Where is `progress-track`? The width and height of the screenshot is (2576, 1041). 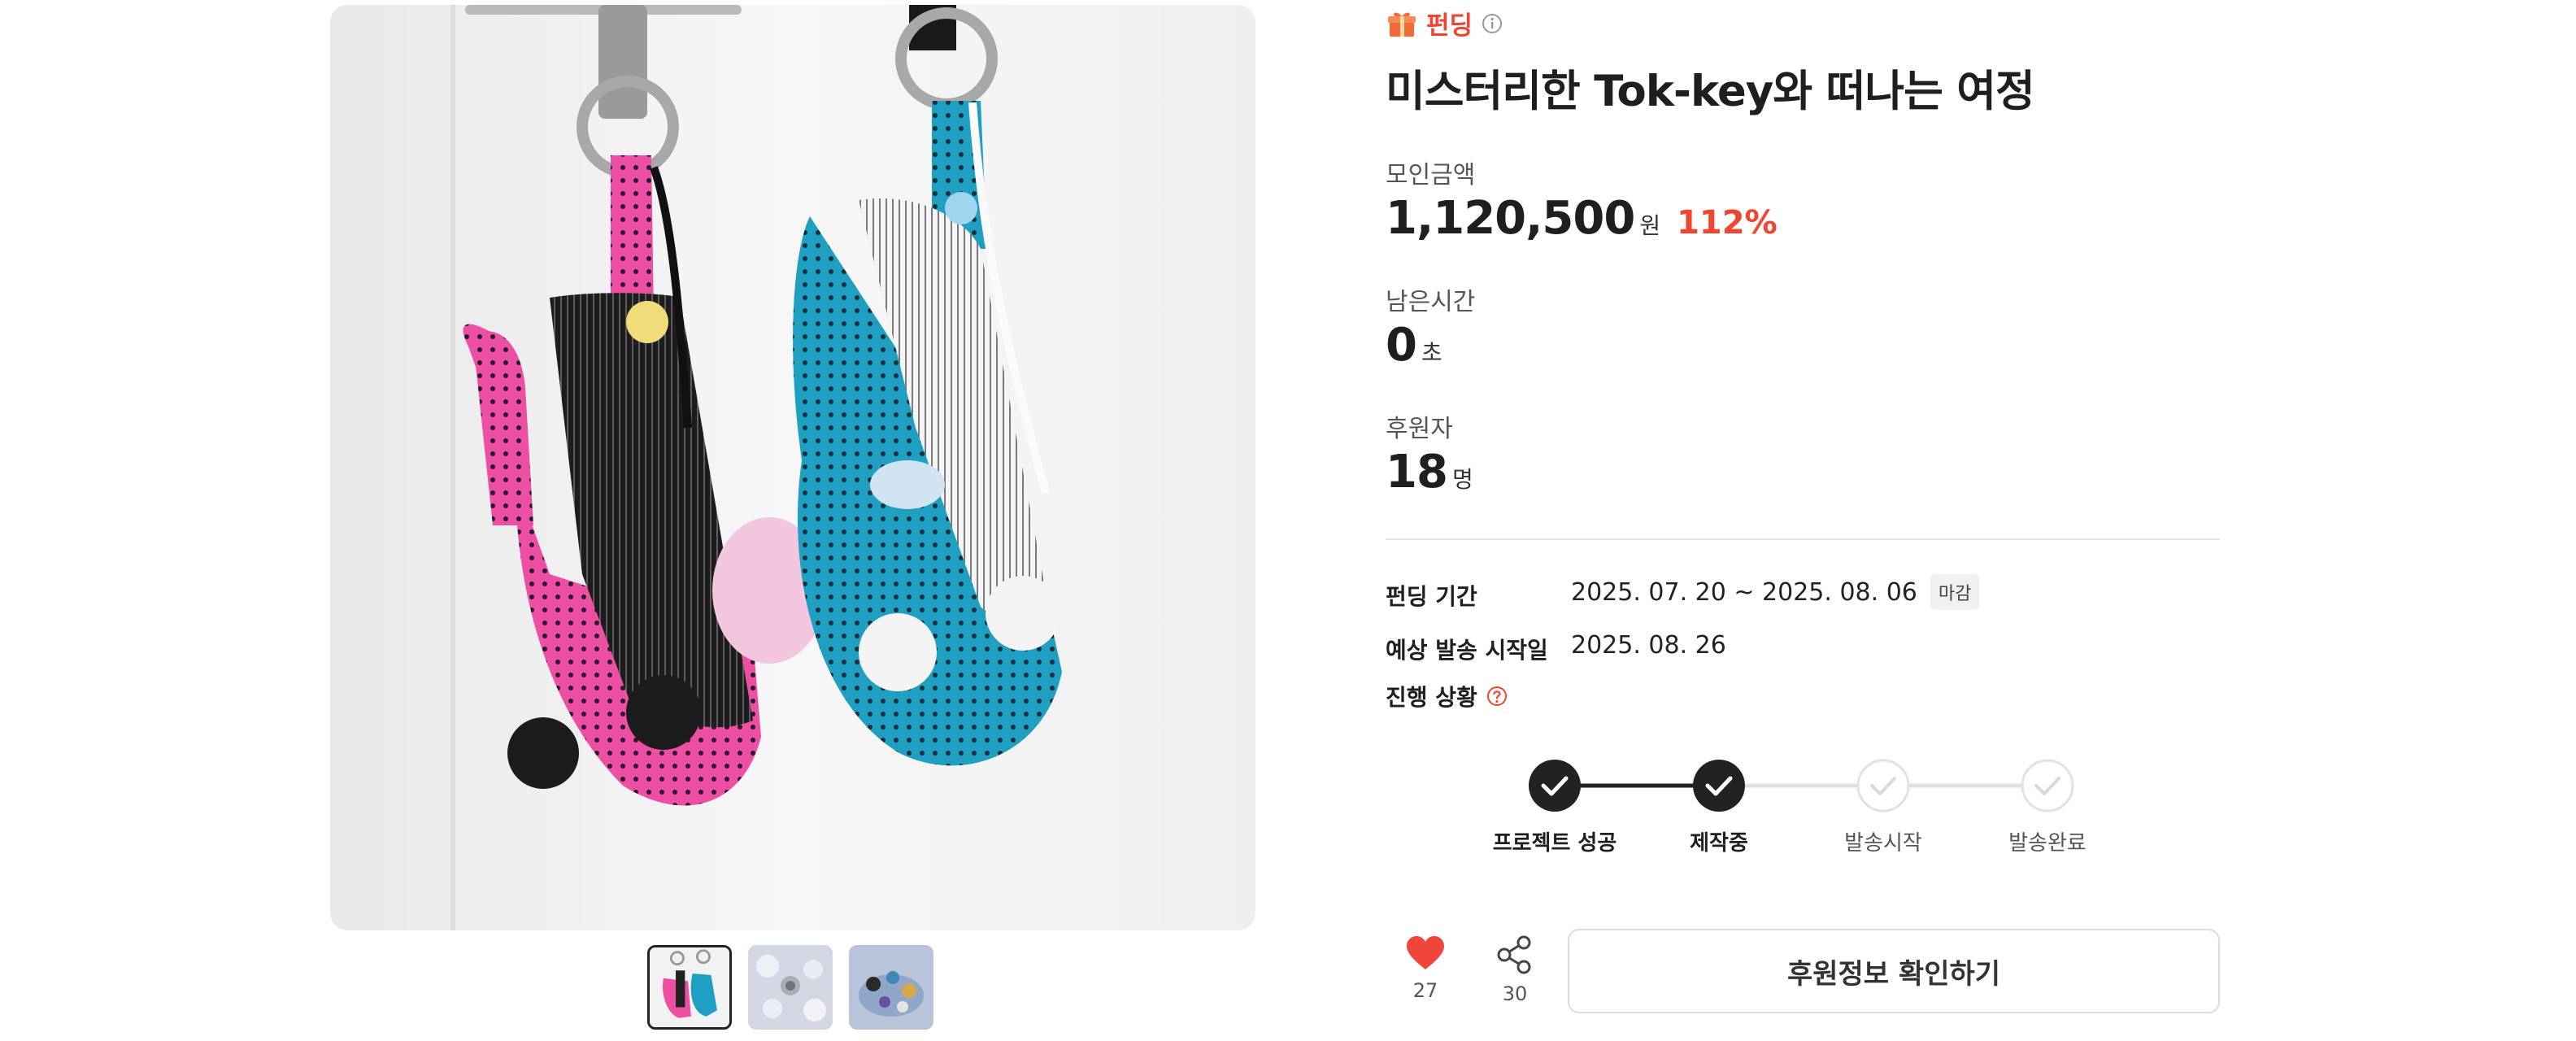 progress-track is located at coordinates (1802, 785).